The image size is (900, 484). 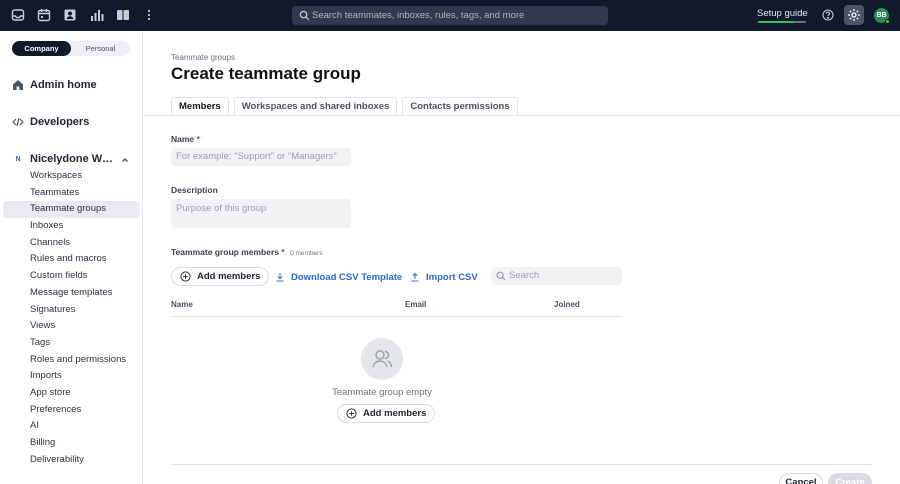 I want to click on user-initials: BB, so click(x=881, y=15).